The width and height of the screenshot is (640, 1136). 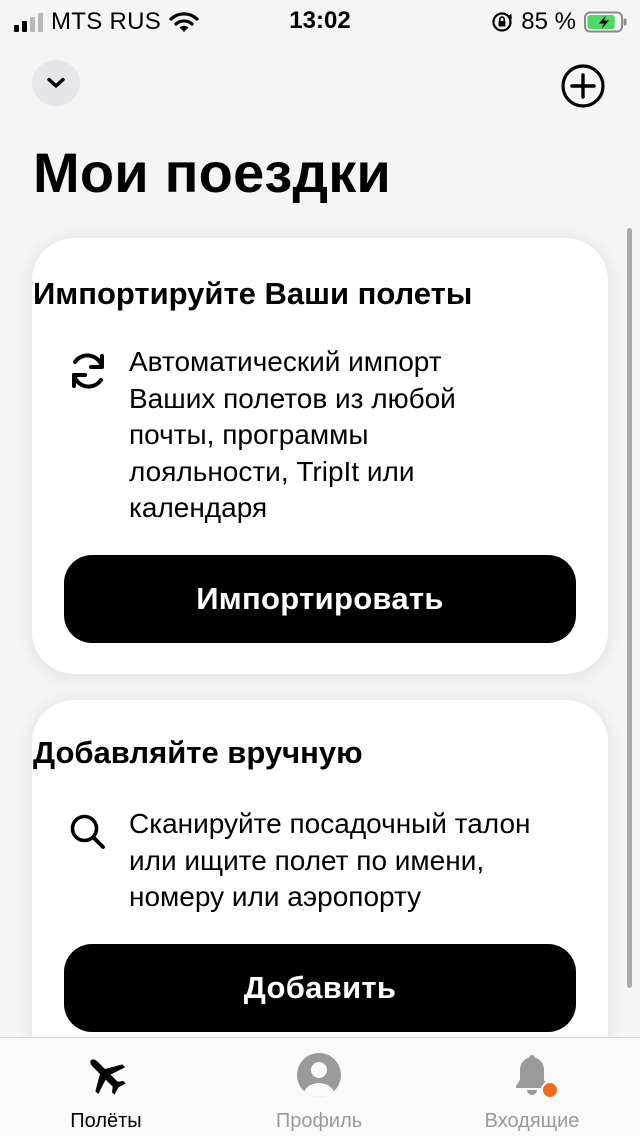 I want to click on sync-icon, so click(x=88, y=371).